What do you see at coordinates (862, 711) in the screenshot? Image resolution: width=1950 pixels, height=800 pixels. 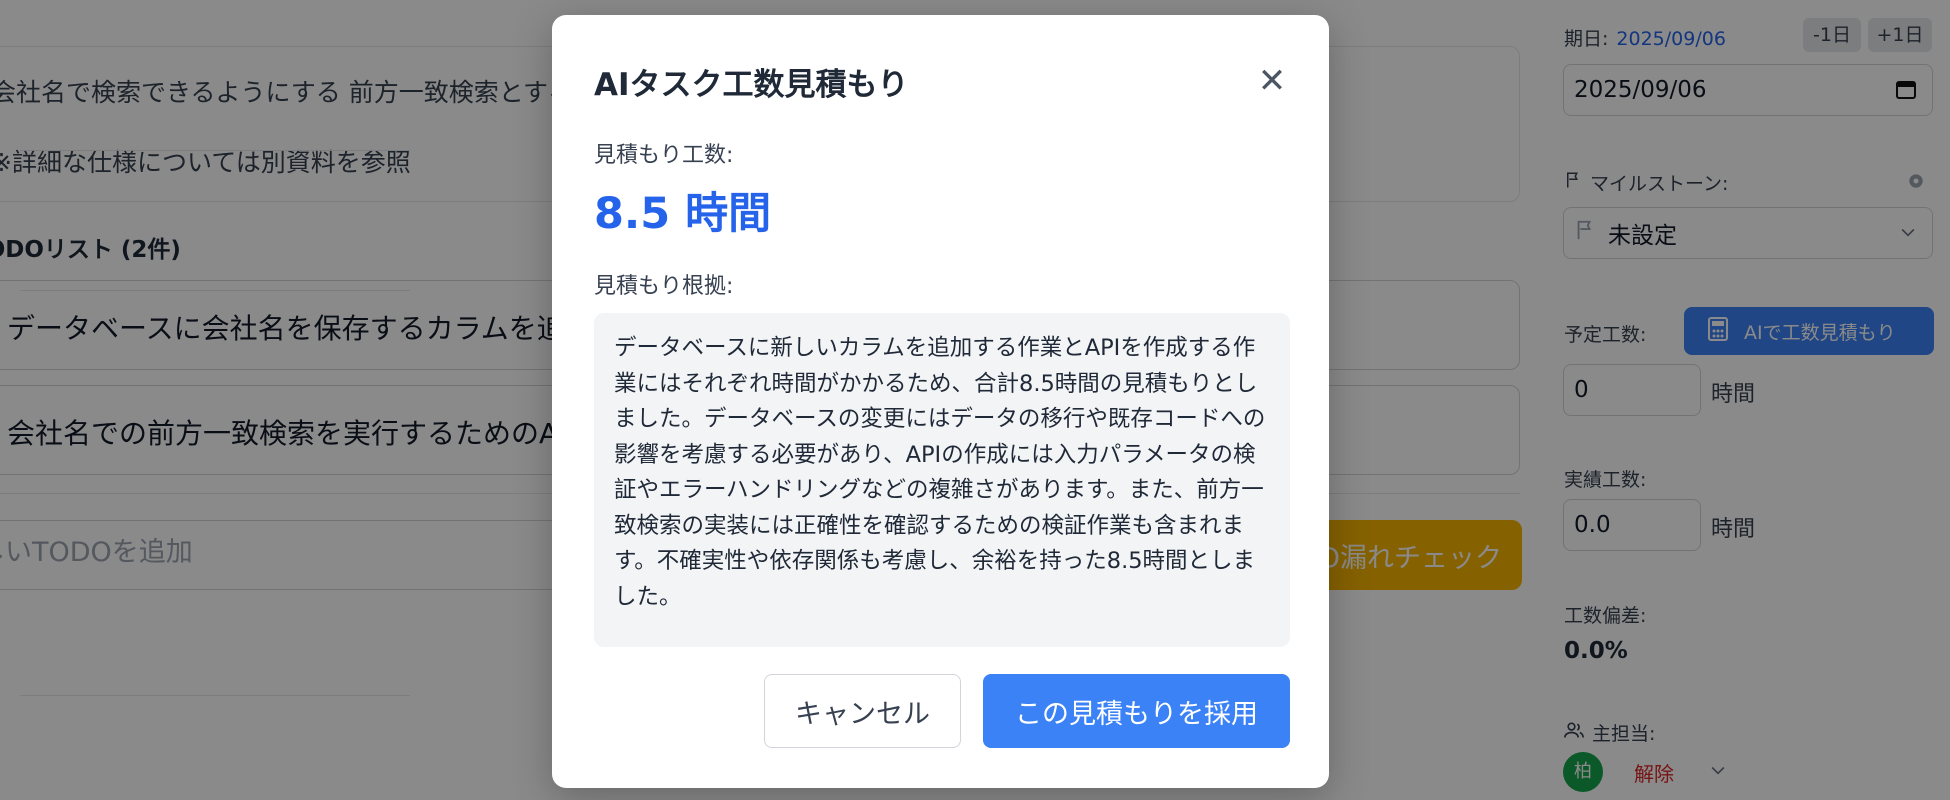 I see `cancel-button: キャンセル` at bounding box center [862, 711].